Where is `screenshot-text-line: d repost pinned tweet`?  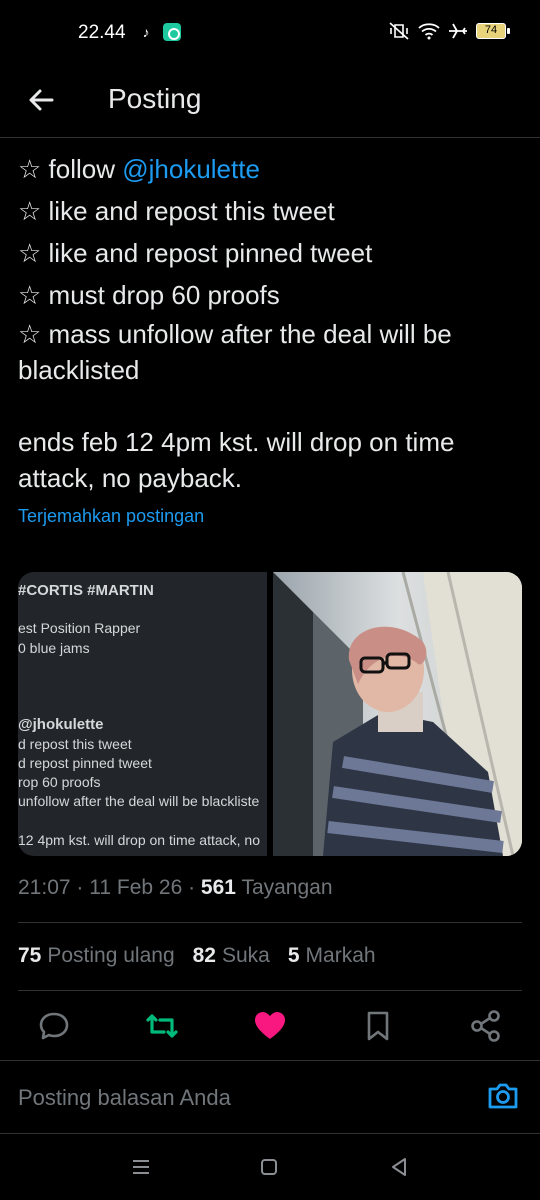
screenshot-text-line: d repost pinned tweet is located at coordinates (85, 763).